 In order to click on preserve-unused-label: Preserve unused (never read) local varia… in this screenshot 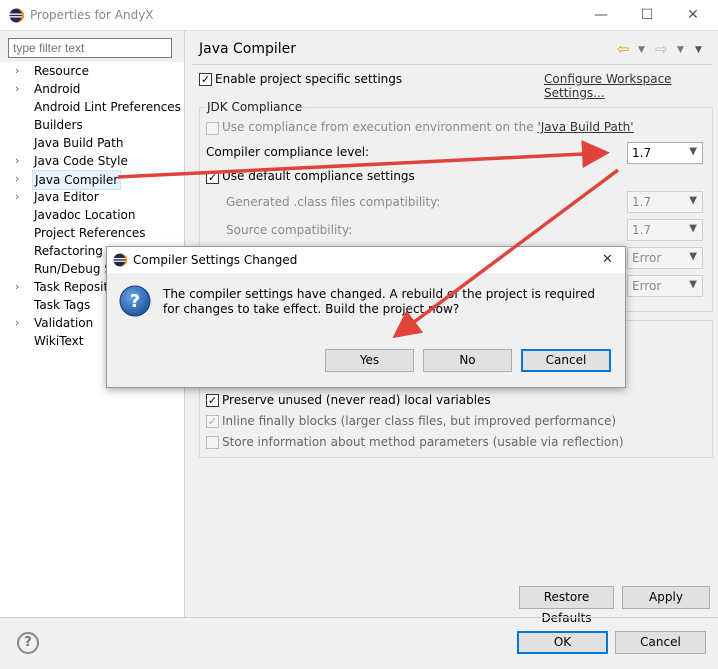, I will do `click(356, 400)`.